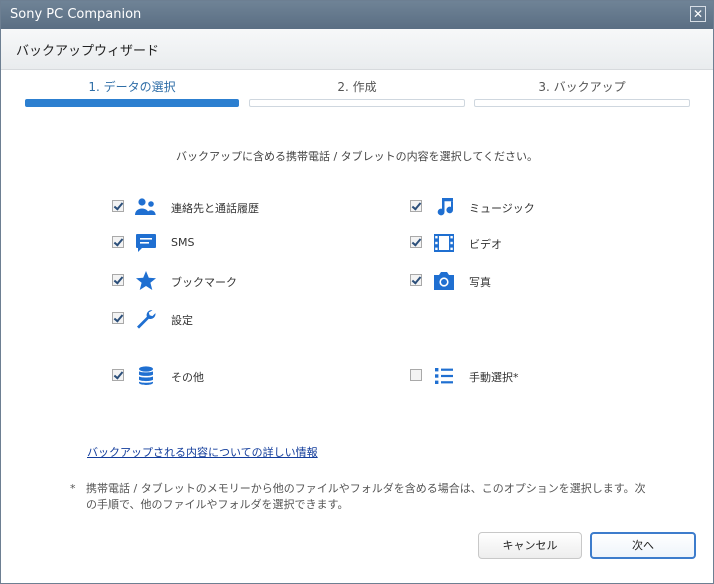 The image size is (714, 584). What do you see at coordinates (183, 242) in the screenshot?
I see `sms-label: SMS` at bounding box center [183, 242].